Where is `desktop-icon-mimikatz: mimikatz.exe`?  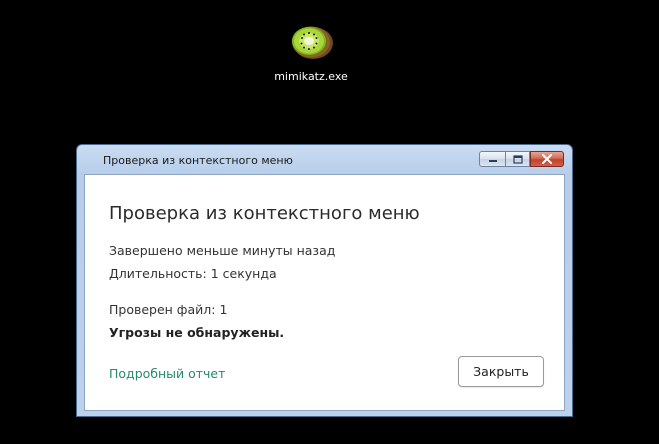
desktop-icon-mimikatz: mimikatz.exe is located at coordinates (311, 58).